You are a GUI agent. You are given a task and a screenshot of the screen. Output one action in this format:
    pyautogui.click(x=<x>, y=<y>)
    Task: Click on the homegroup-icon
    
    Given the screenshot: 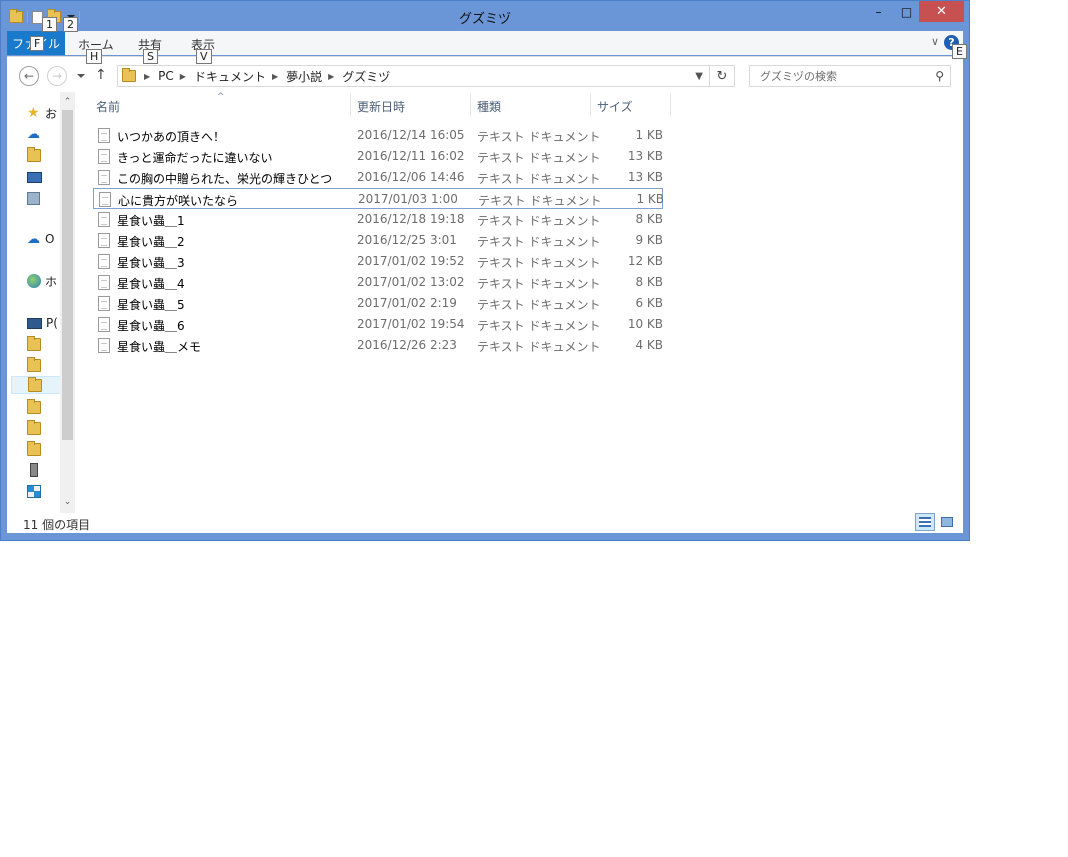 What is the action you would take?
    pyautogui.click(x=34, y=281)
    